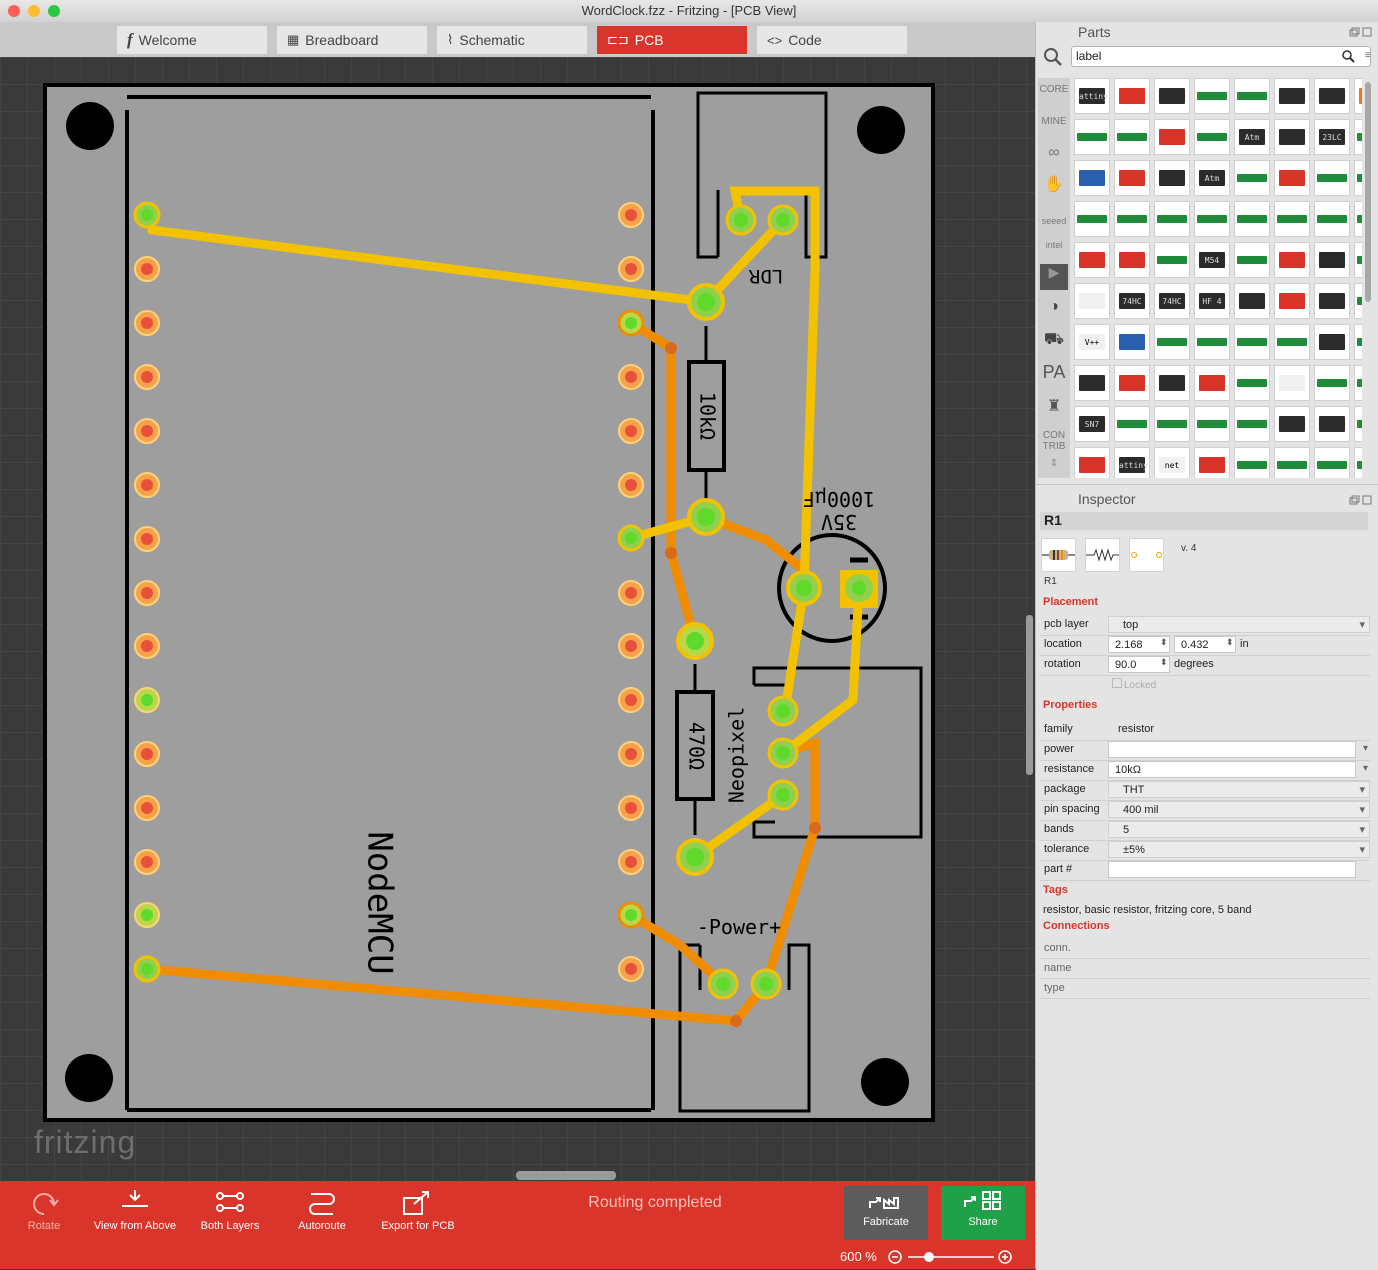 This screenshot has width=1378, height=1270. I want to click on parts-scrollbar, so click(1368, 192).